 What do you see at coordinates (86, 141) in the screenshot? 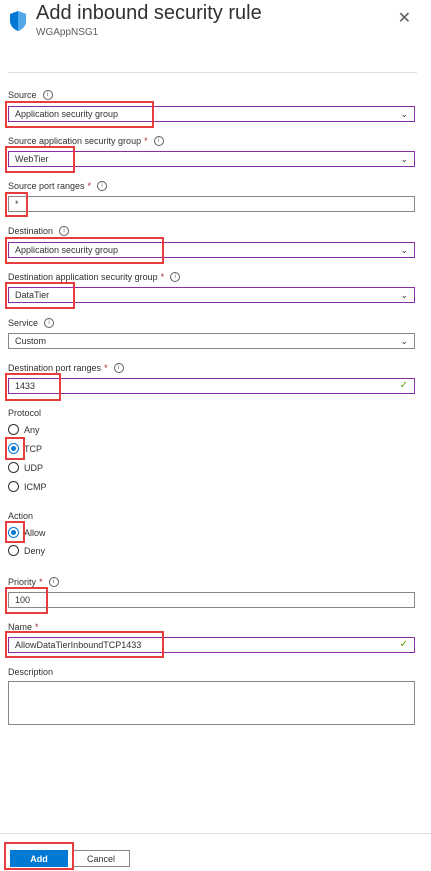
I see `source-asg-label: Source application security group * i` at bounding box center [86, 141].